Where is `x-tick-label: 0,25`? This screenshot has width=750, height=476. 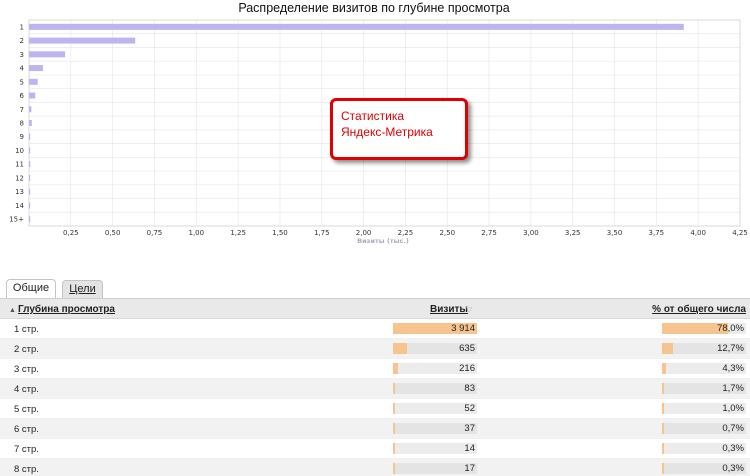 x-tick-label: 0,25 is located at coordinates (71, 233).